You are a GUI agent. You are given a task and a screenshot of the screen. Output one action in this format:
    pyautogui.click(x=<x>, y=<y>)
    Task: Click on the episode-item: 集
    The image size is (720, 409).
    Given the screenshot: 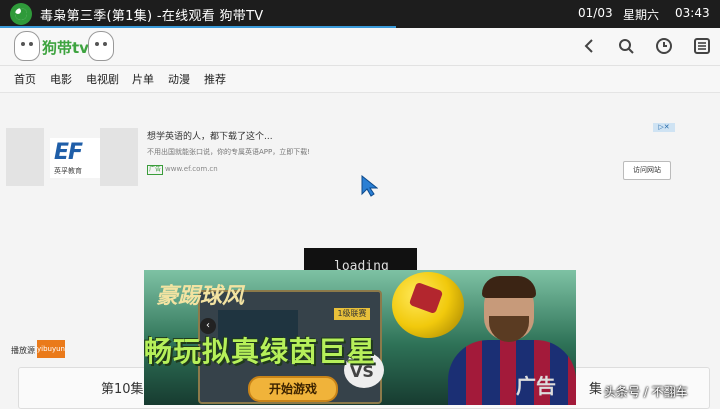 What is the action you would take?
    pyautogui.click(x=595, y=387)
    